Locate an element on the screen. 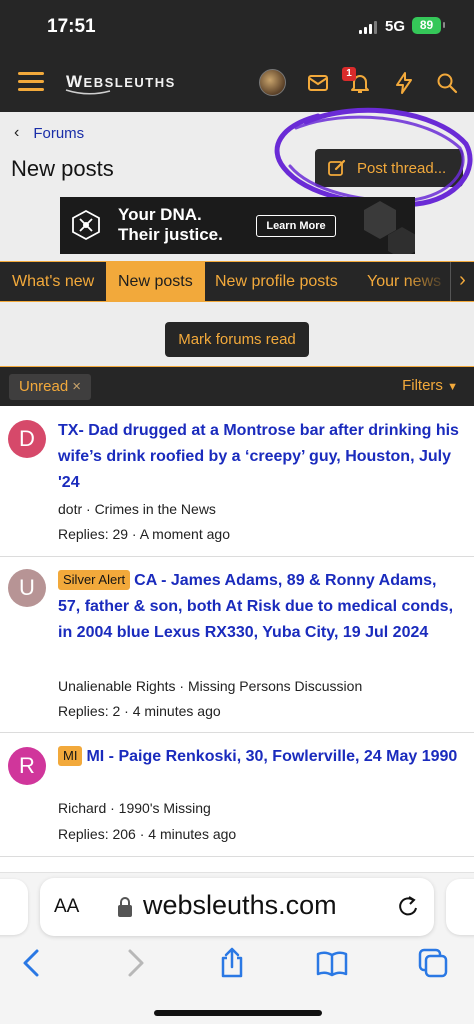 The height and width of the screenshot is (1024, 474). mark-forums-read-button: Mark forums read is located at coordinates (237, 339).